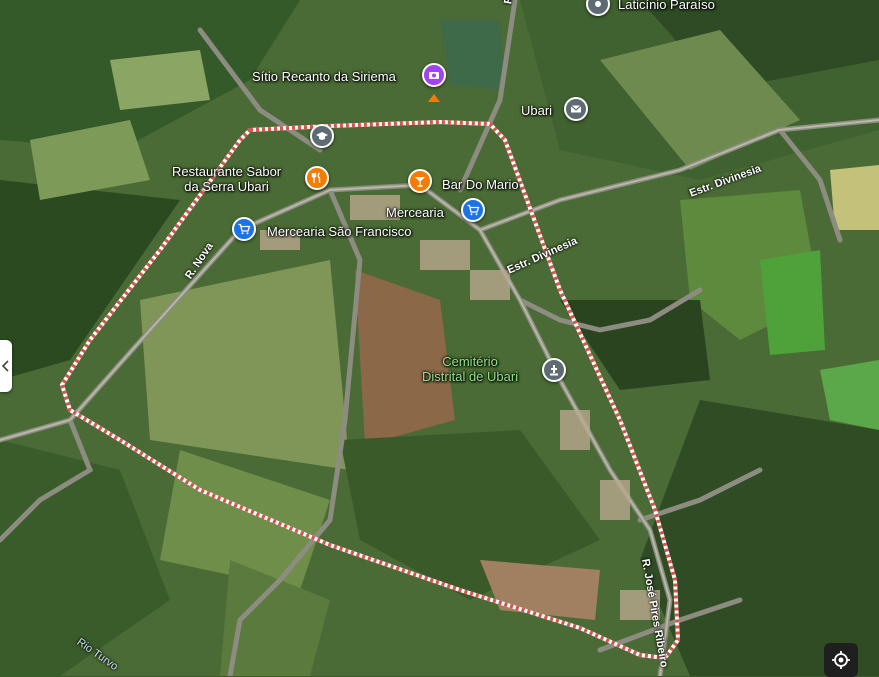 Image resolution: width=879 pixels, height=677 pixels. I want to click on small-triangle-marker, so click(434, 98).